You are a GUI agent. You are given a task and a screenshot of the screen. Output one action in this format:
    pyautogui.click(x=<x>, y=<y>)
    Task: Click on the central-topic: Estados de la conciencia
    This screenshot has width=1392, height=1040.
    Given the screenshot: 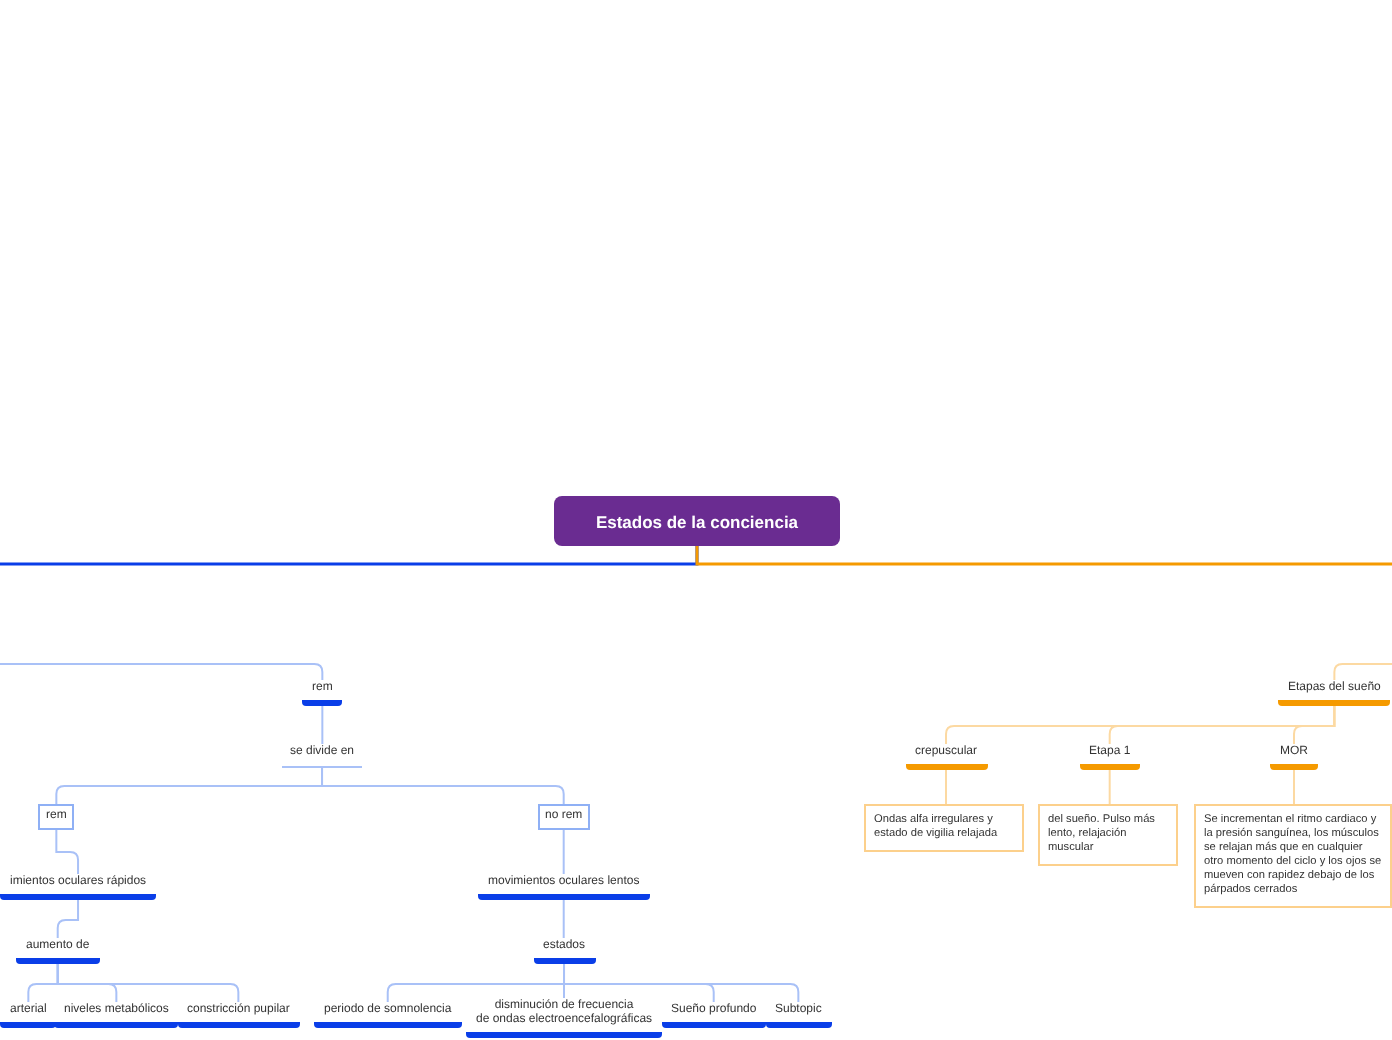 What is the action you would take?
    pyautogui.click(x=697, y=521)
    